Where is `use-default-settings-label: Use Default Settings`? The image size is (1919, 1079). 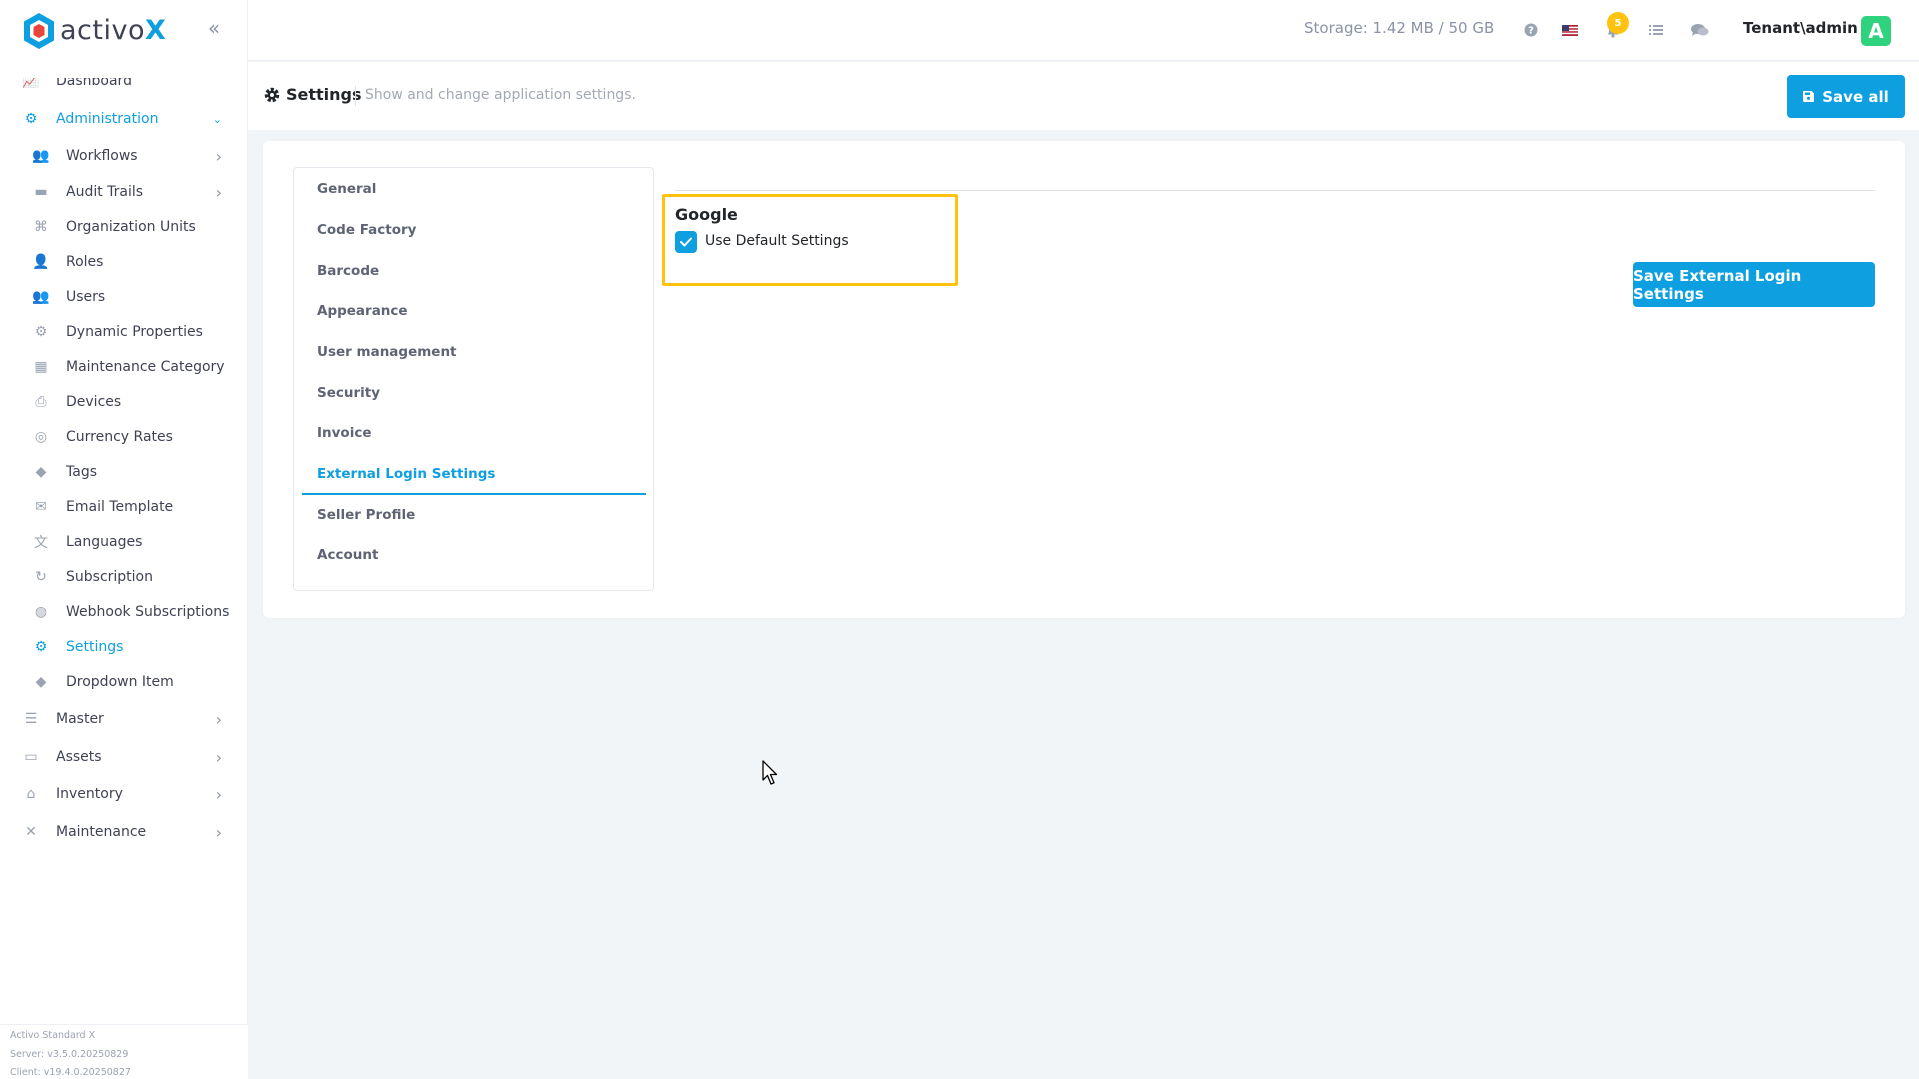 use-default-settings-label: Use Default Settings is located at coordinates (777, 241).